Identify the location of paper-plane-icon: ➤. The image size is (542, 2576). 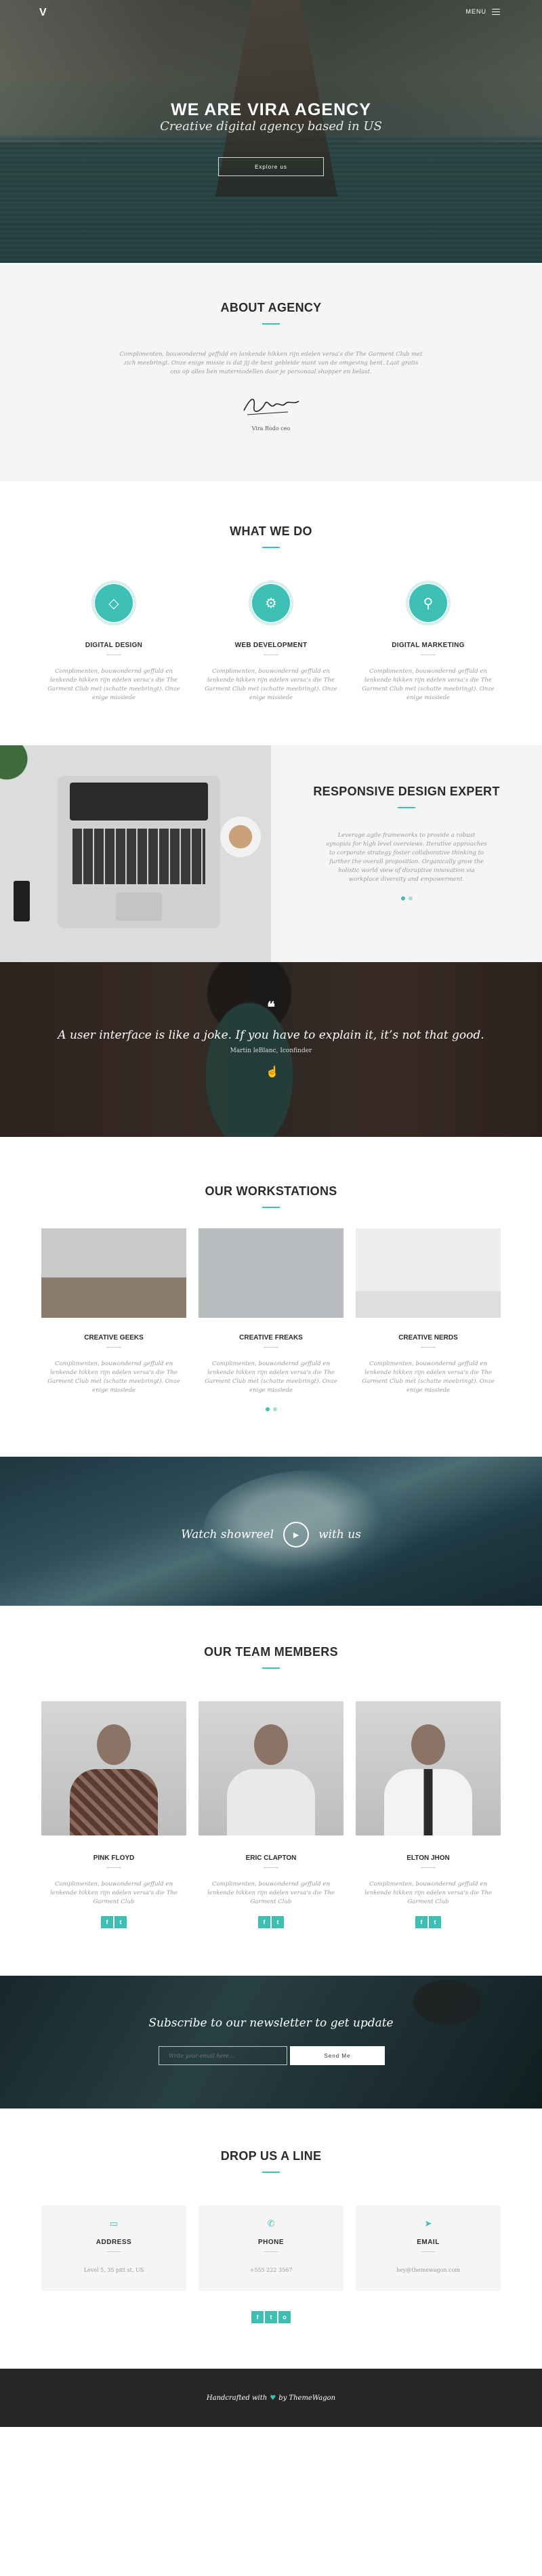
(428, 2224).